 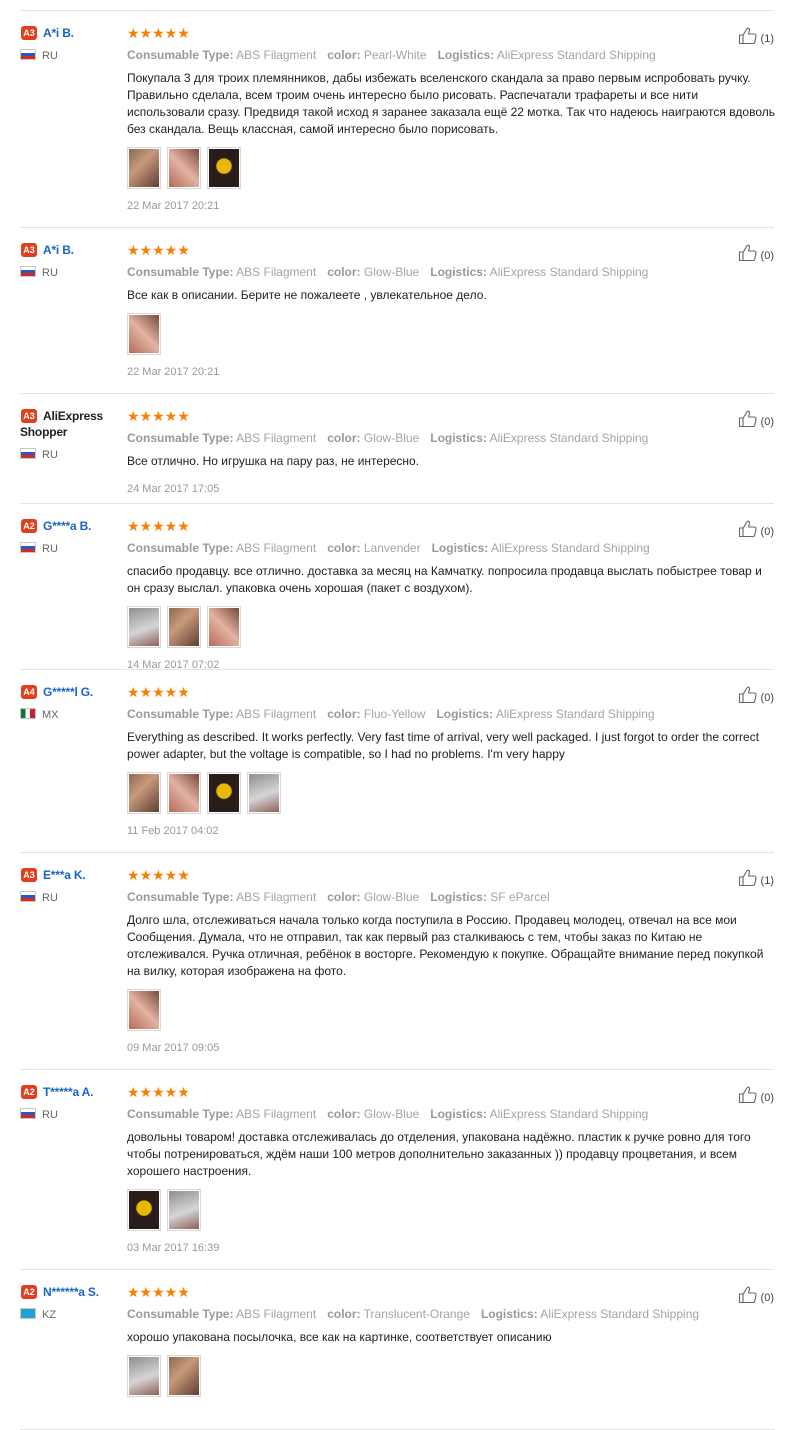 I want to click on color-value: Lanvender, so click(x=392, y=548).